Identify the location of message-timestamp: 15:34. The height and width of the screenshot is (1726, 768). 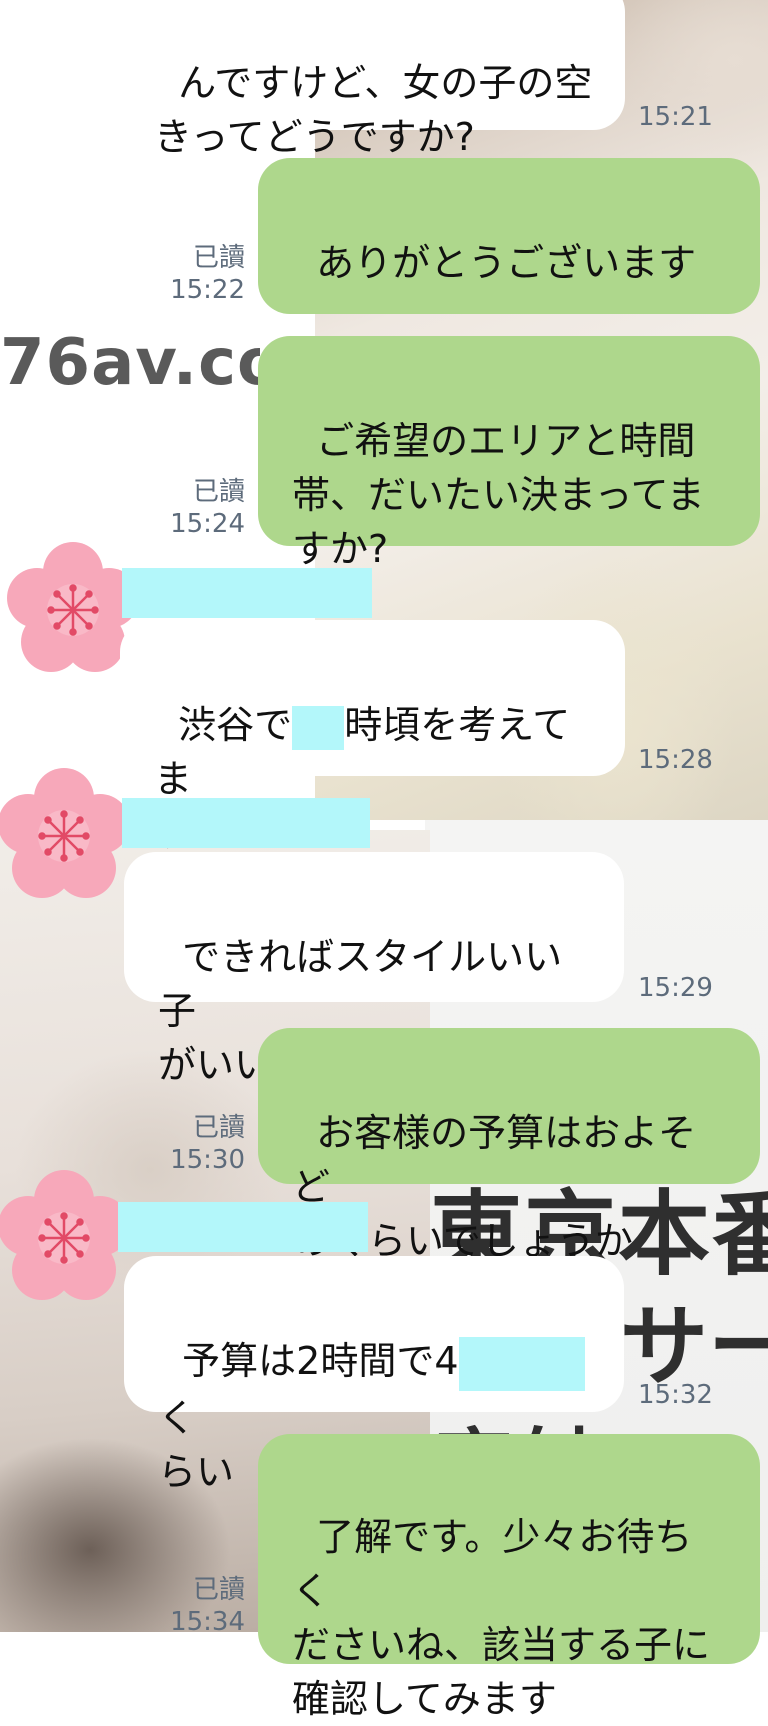
(207, 1622).